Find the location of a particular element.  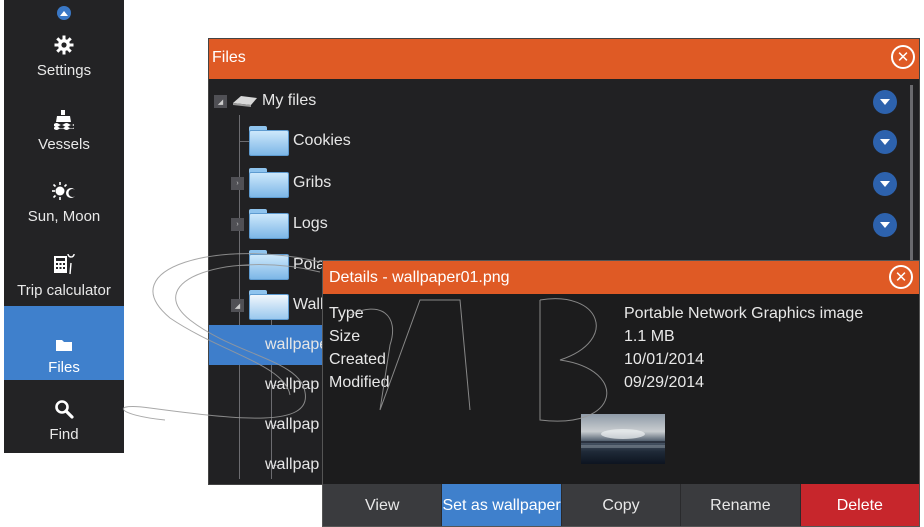

magnifier-icon is located at coordinates (64, 409).